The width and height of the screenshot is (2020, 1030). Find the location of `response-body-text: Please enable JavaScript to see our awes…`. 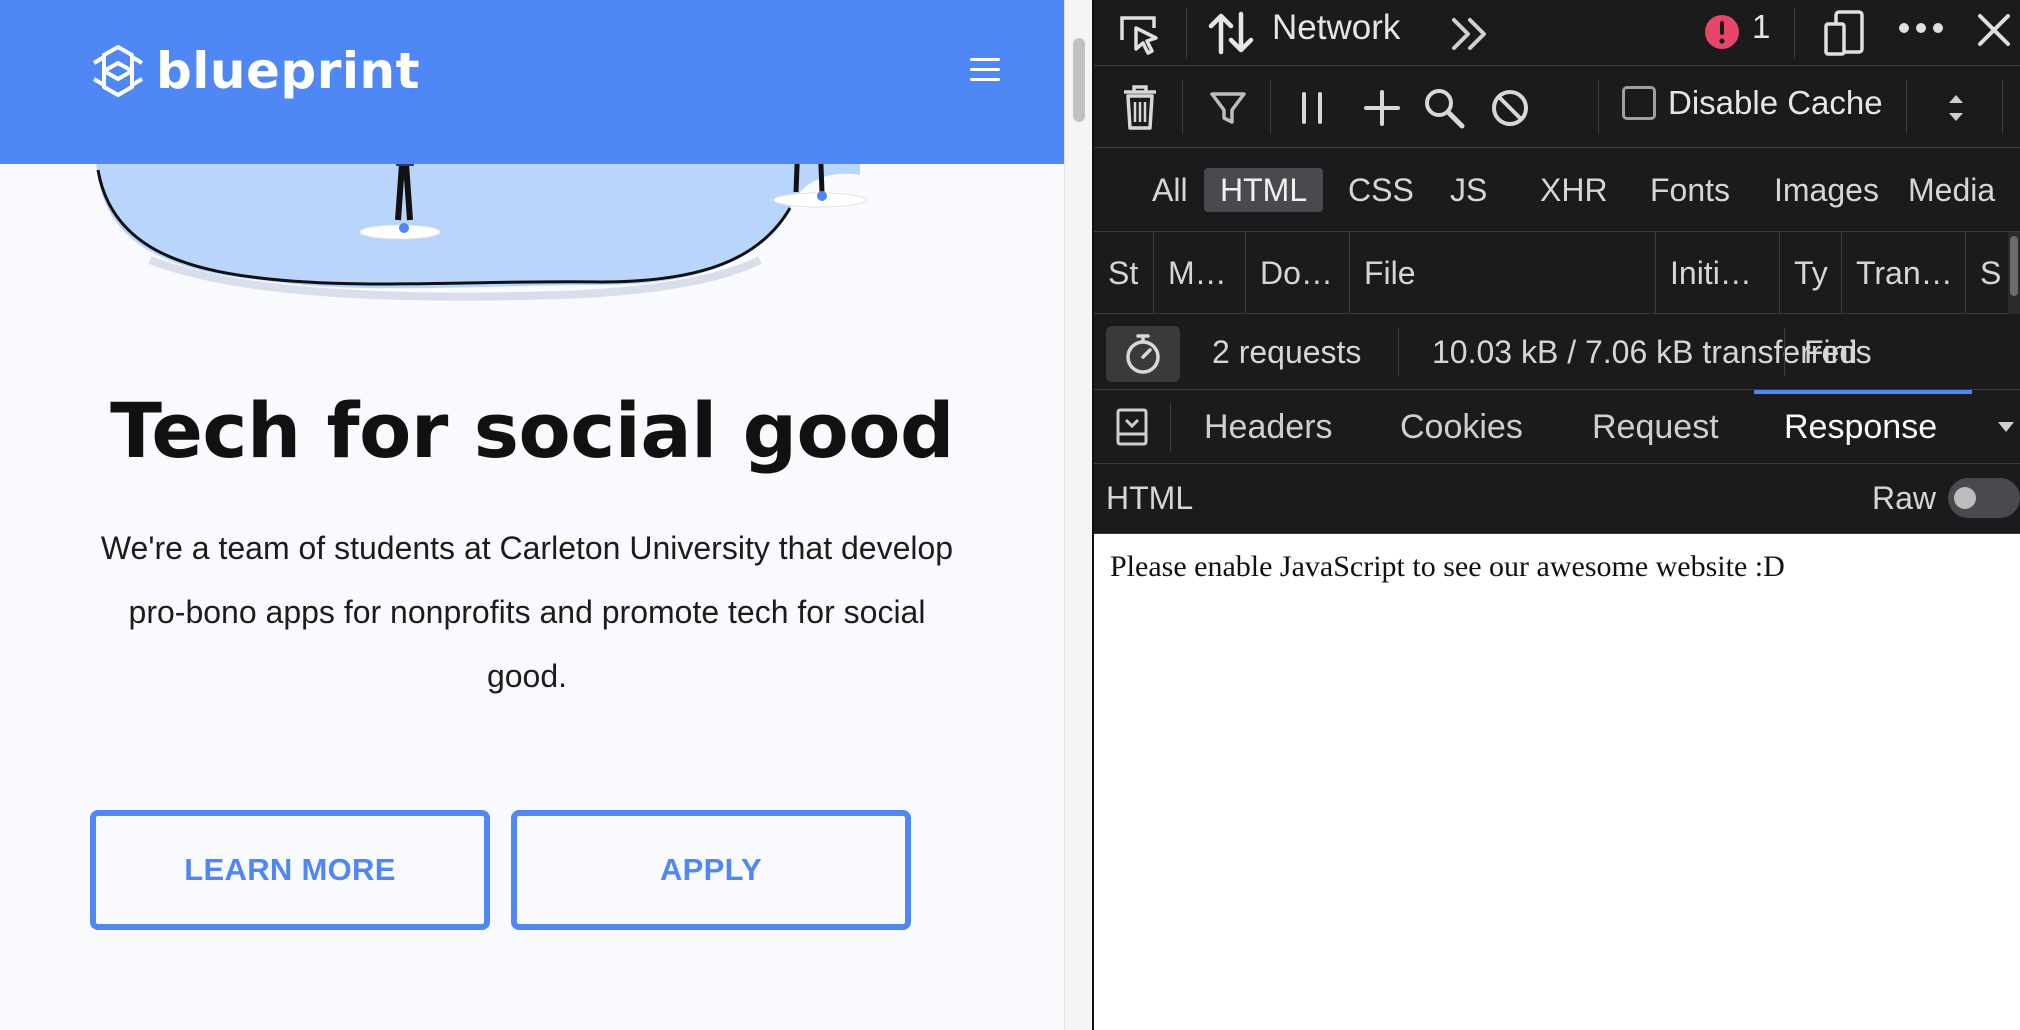

response-body-text: Please enable JavaScript to see our awes… is located at coordinates (1447, 566).